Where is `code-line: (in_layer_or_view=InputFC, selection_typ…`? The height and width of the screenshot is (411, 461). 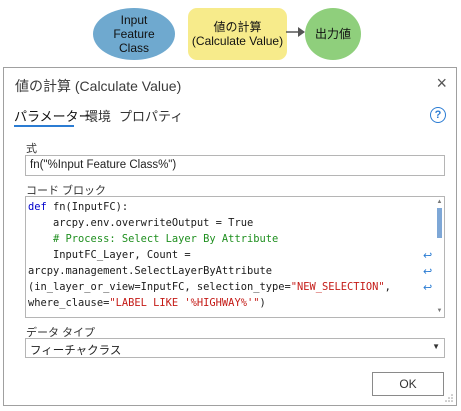 code-line: (in_layer_or_view=InputFC, selection_typ… is located at coordinates (209, 287).